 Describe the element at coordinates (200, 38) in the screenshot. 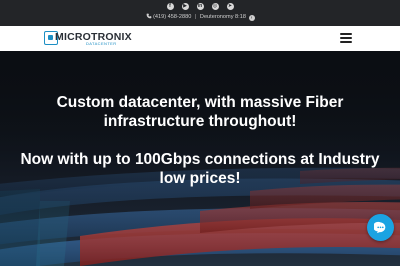

I see `main-navbar: MICROTRONIX DATACENTER` at that location.